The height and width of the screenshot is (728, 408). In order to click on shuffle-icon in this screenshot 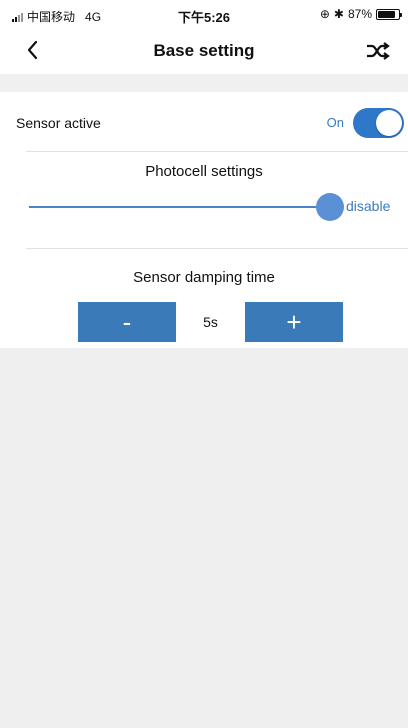, I will do `click(378, 51)`.